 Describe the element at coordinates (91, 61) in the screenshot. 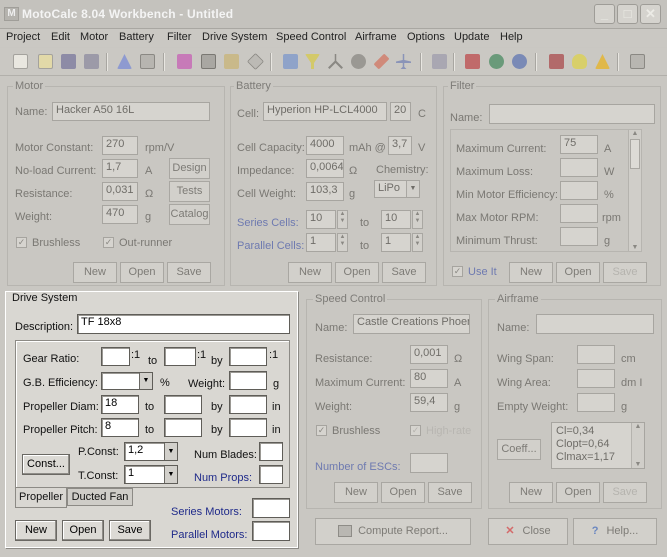

I see `save-as-icon` at that location.